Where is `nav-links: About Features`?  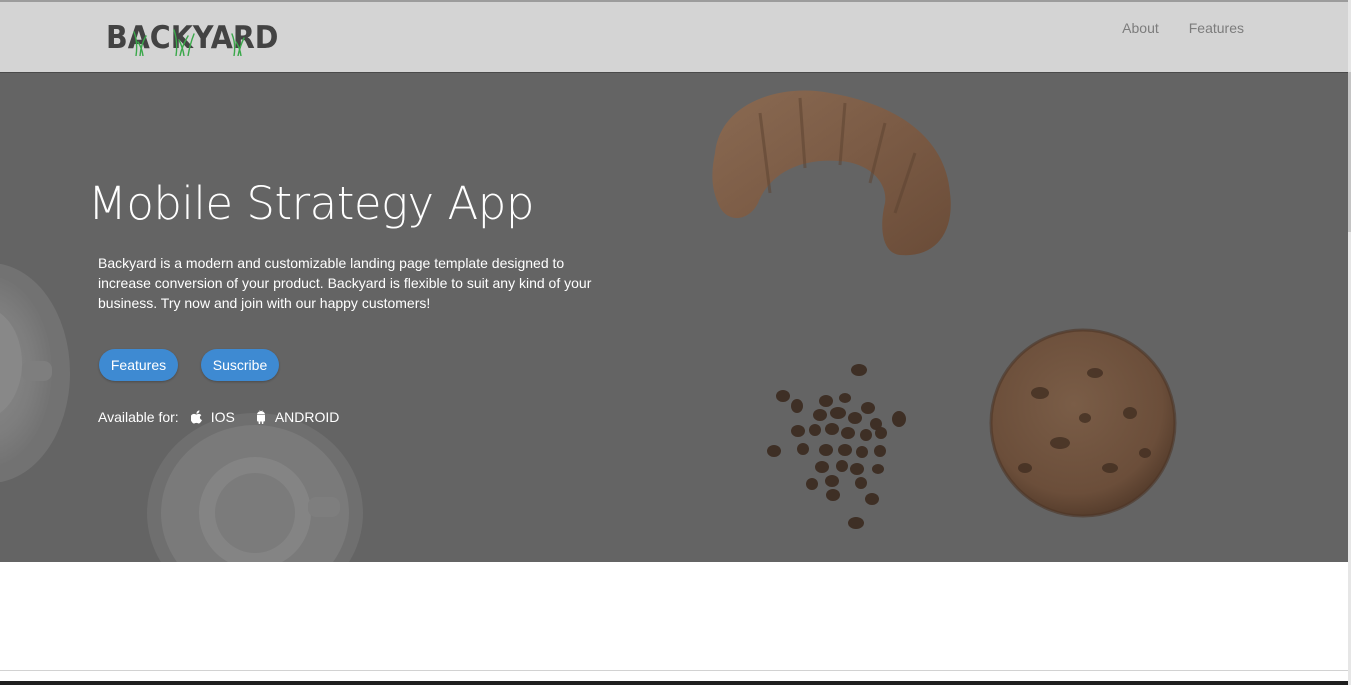 nav-links: About Features is located at coordinates (1183, 28).